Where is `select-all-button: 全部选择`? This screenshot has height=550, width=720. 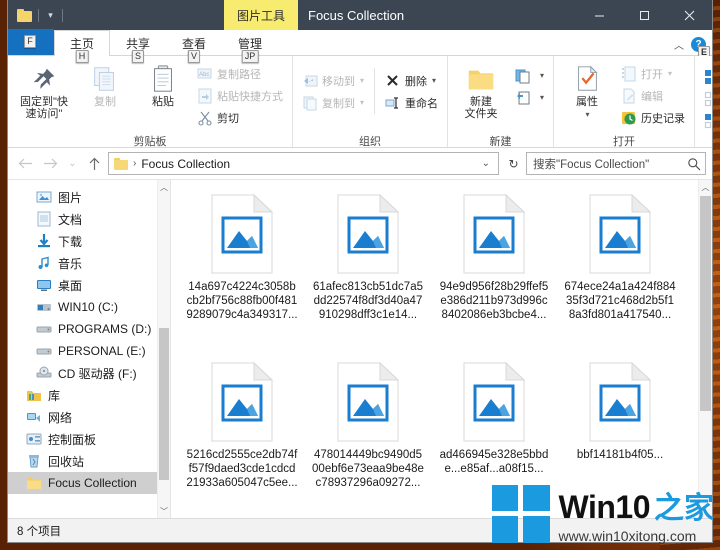 select-all-button: 全部选择 is located at coordinates (706, 76).